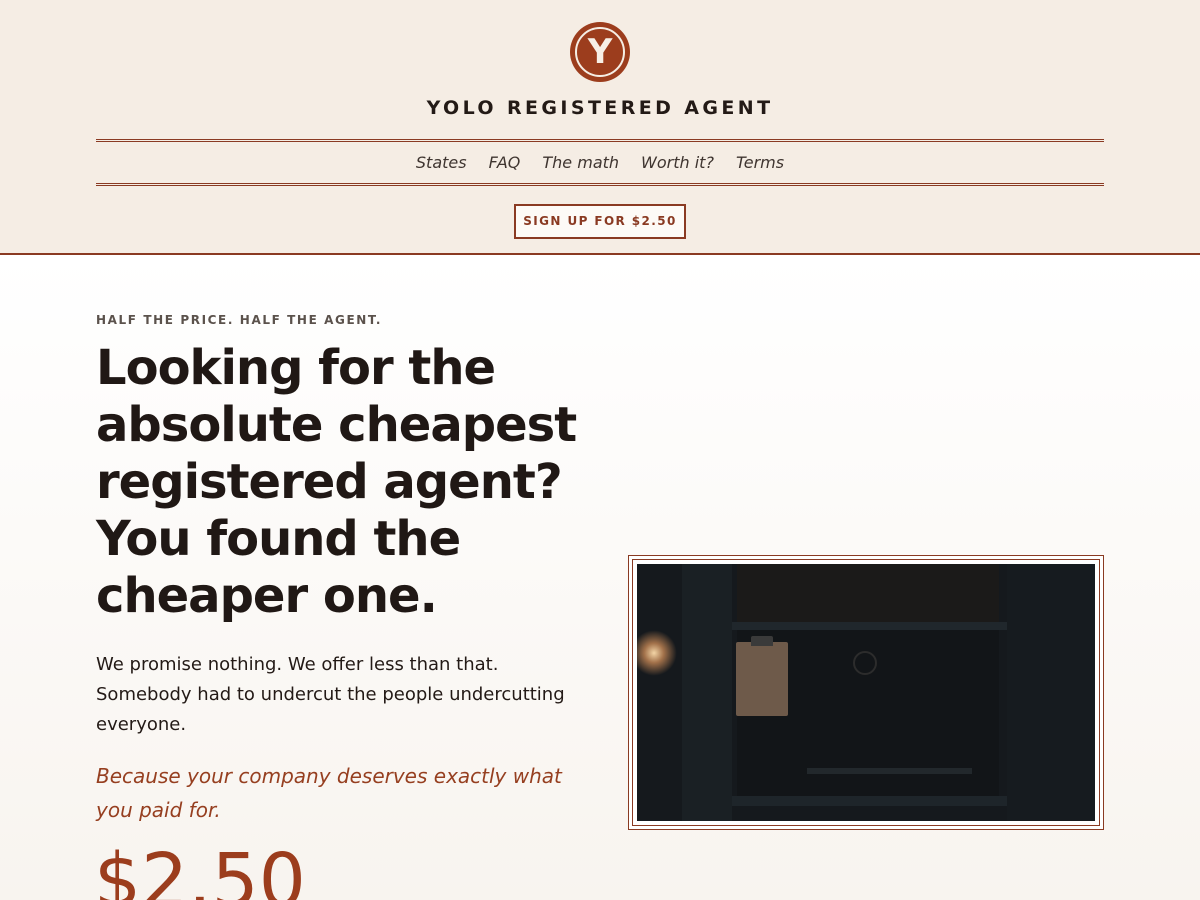 This screenshot has height=900, width=1200. Describe the element at coordinates (239, 320) in the screenshot. I see `hero-eyebrow: HALF THE PRICE. HALF THE AGENT.` at that location.